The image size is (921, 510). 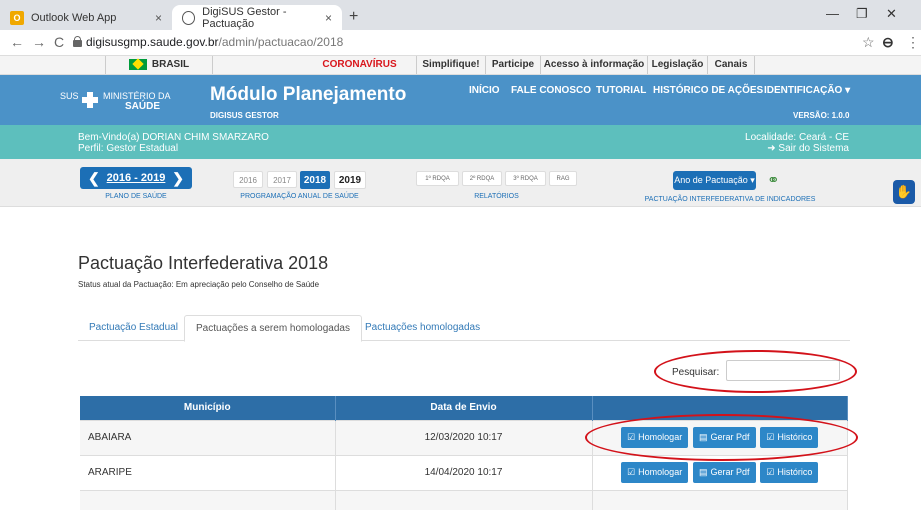 What do you see at coordinates (133, 328) in the screenshot?
I see `tab-pactuacao-estadual: Pactuação Estadual` at bounding box center [133, 328].